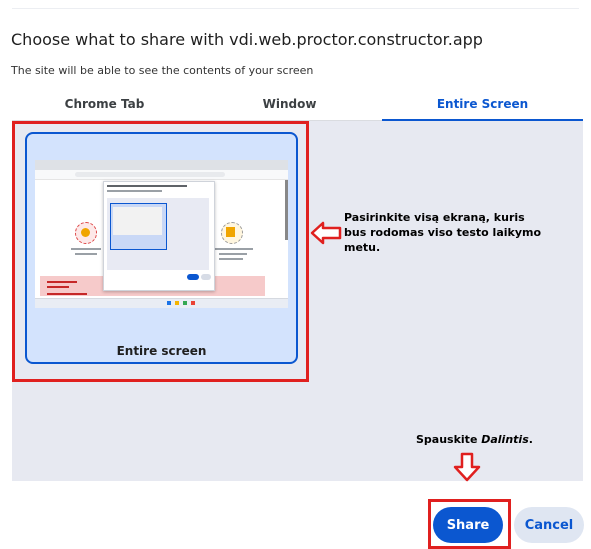 The image size is (591, 549). I want to click on tab-window: Window, so click(289, 106).